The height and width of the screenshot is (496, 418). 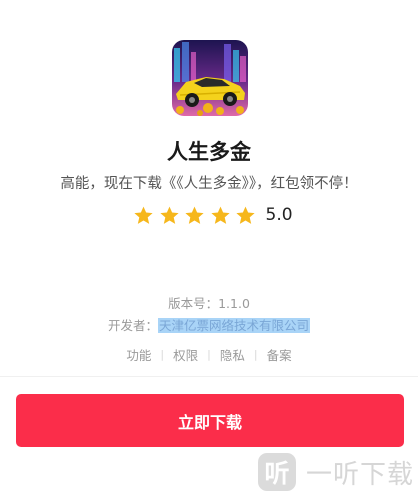 What do you see at coordinates (209, 376) in the screenshot?
I see `divider` at bounding box center [209, 376].